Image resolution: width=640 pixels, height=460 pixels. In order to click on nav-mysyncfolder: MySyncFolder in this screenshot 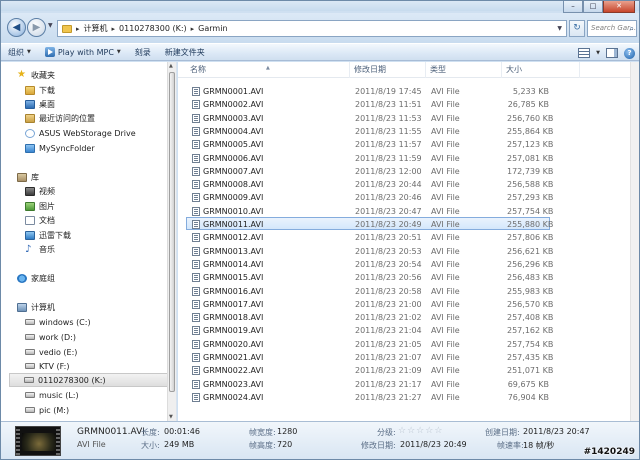, I will do `click(100, 148)`.